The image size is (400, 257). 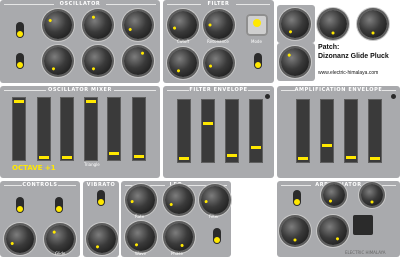 I want to click on amplification-envelope-panel: AMPLIFICATION ENVELOPE, so click(x=338, y=132).